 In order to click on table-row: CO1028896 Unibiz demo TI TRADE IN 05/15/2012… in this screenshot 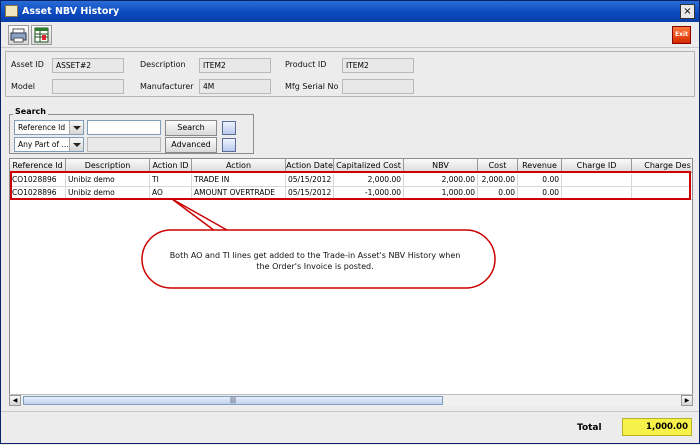, I will do `click(351, 180)`.